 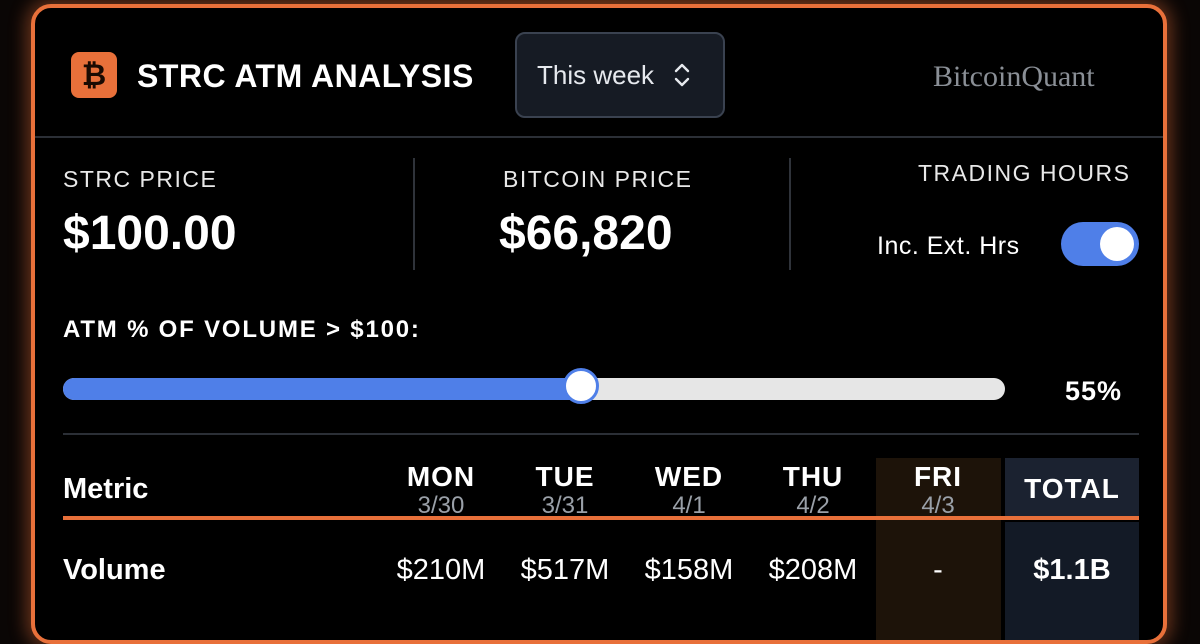 I want to click on table-header-underline, so click(x=601, y=518).